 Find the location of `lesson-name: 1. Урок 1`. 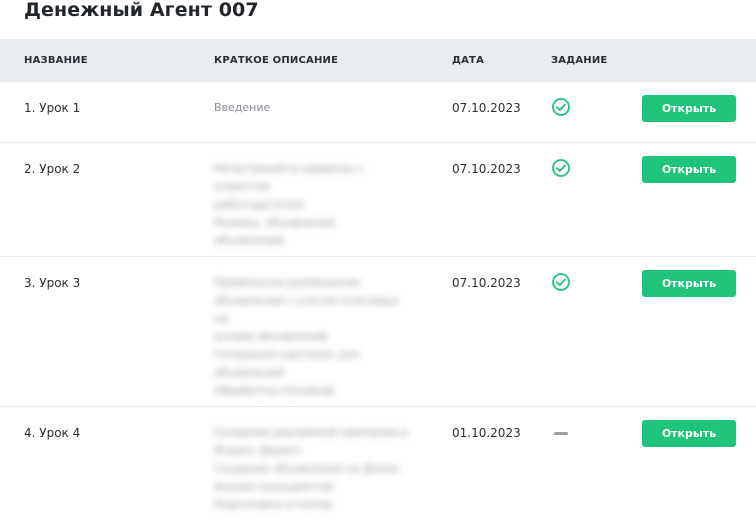

lesson-name: 1. Урок 1 is located at coordinates (52, 108).